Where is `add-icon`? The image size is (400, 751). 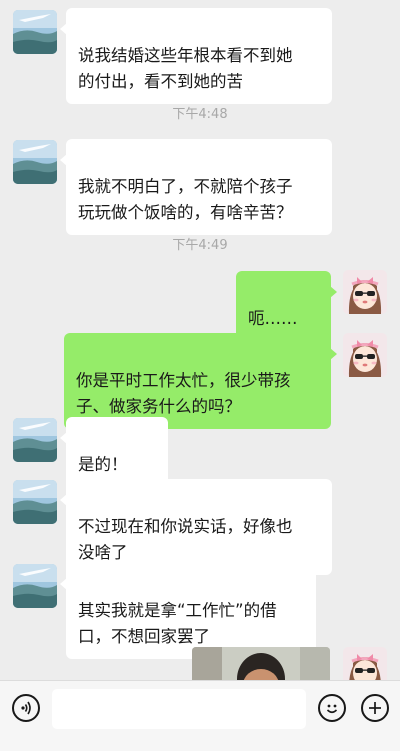 add-icon is located at coordinates (375, 708).